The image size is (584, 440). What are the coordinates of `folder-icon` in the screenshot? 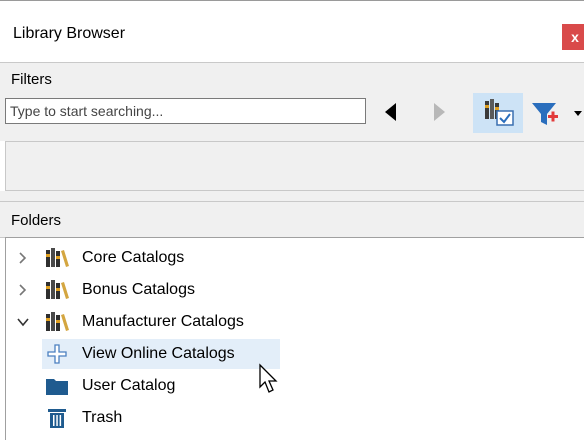 It's located at (57, 387).